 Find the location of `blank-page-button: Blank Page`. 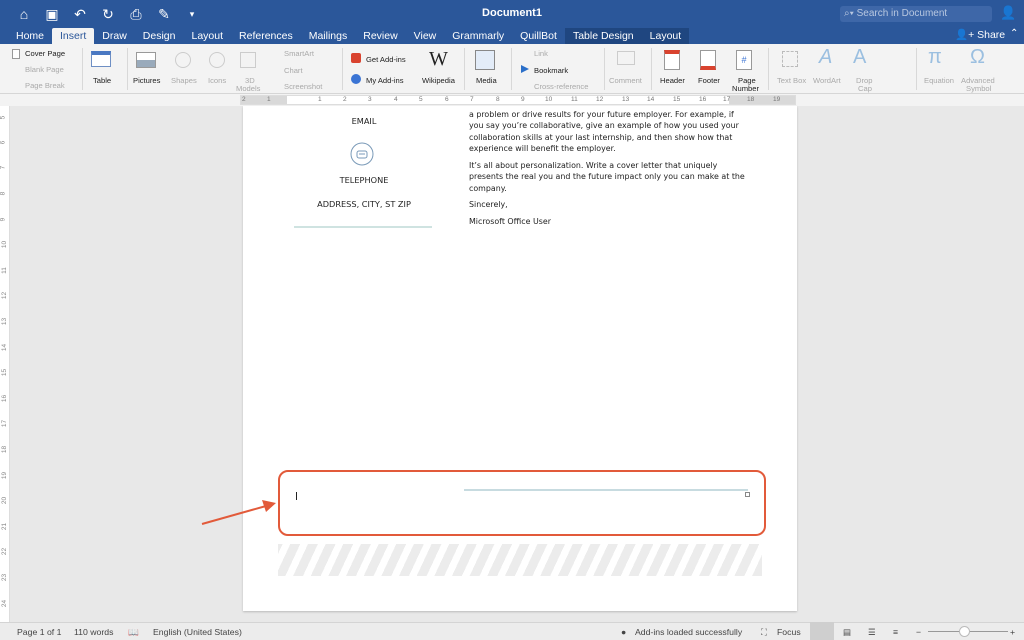

blank-page-button: Blank Page is located at coordinates (44, 69).